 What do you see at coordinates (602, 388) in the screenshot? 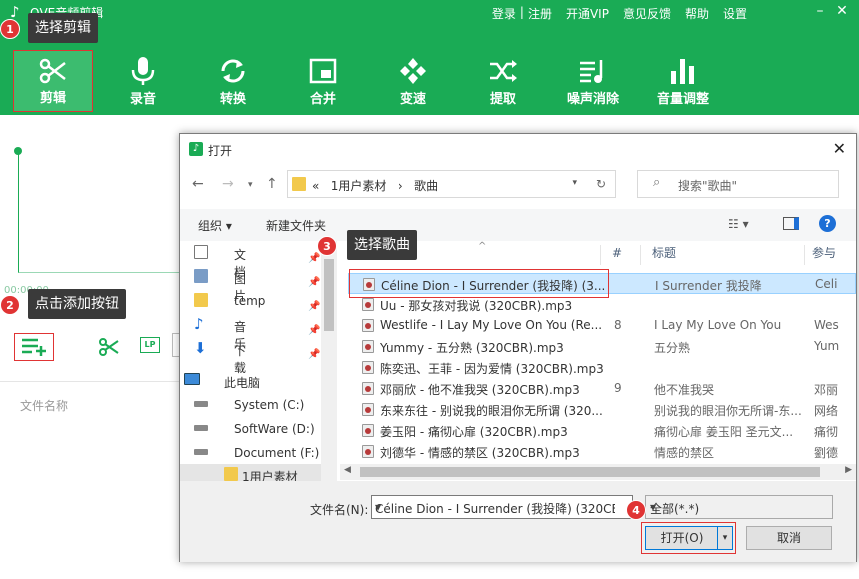
I see `file-row: 邓丽欣 - 他不准我哭 (320CBR).mp3 9 他不准我哭 邓丽` at bounding box center [602, 388].